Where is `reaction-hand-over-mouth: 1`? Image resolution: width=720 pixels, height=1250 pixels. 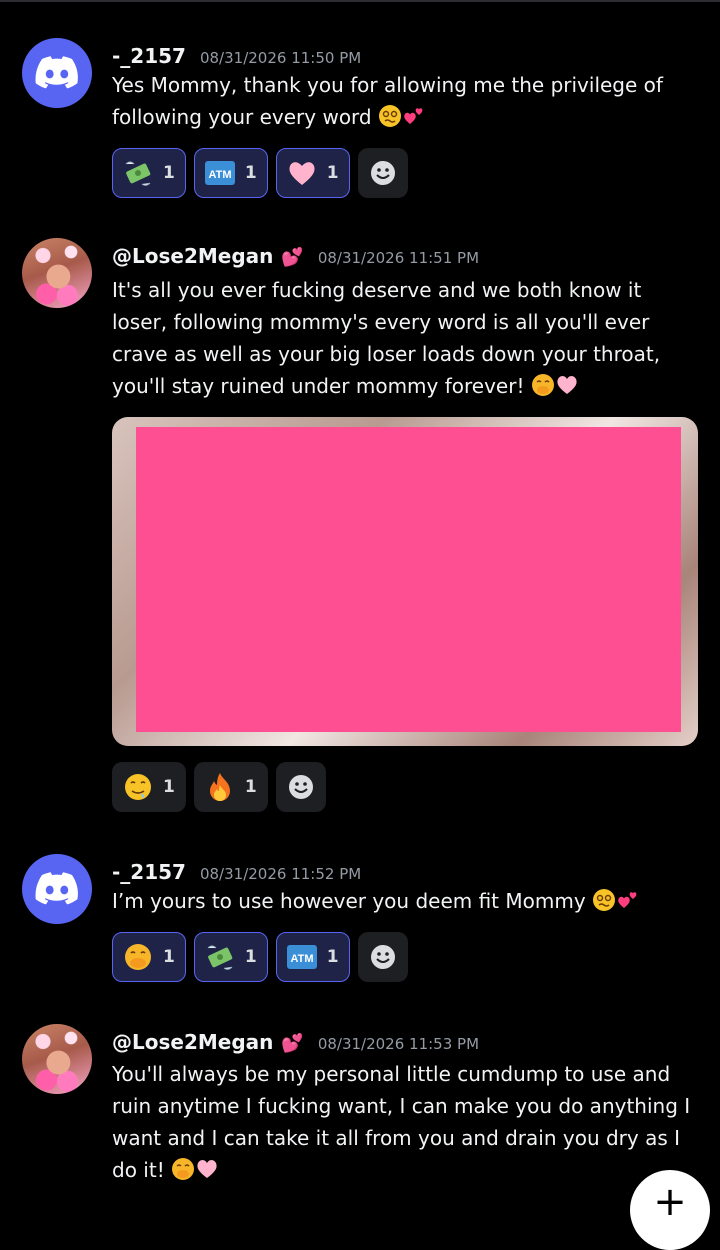 reaction-hand-over-mouth: 1 is located at coordinates (149, 957).